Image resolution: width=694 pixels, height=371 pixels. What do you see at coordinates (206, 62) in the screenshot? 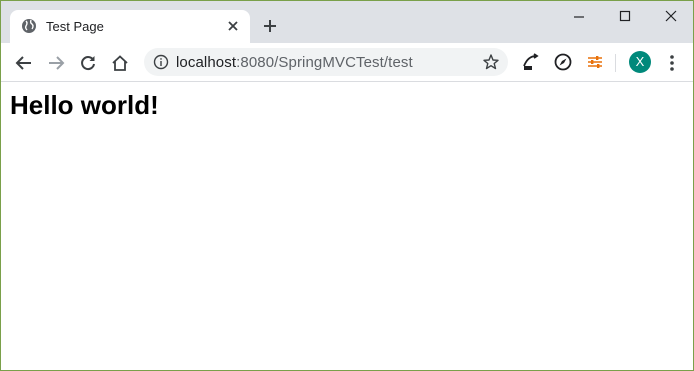
I see `url-host: localhost` at bounding box center [206, 62].